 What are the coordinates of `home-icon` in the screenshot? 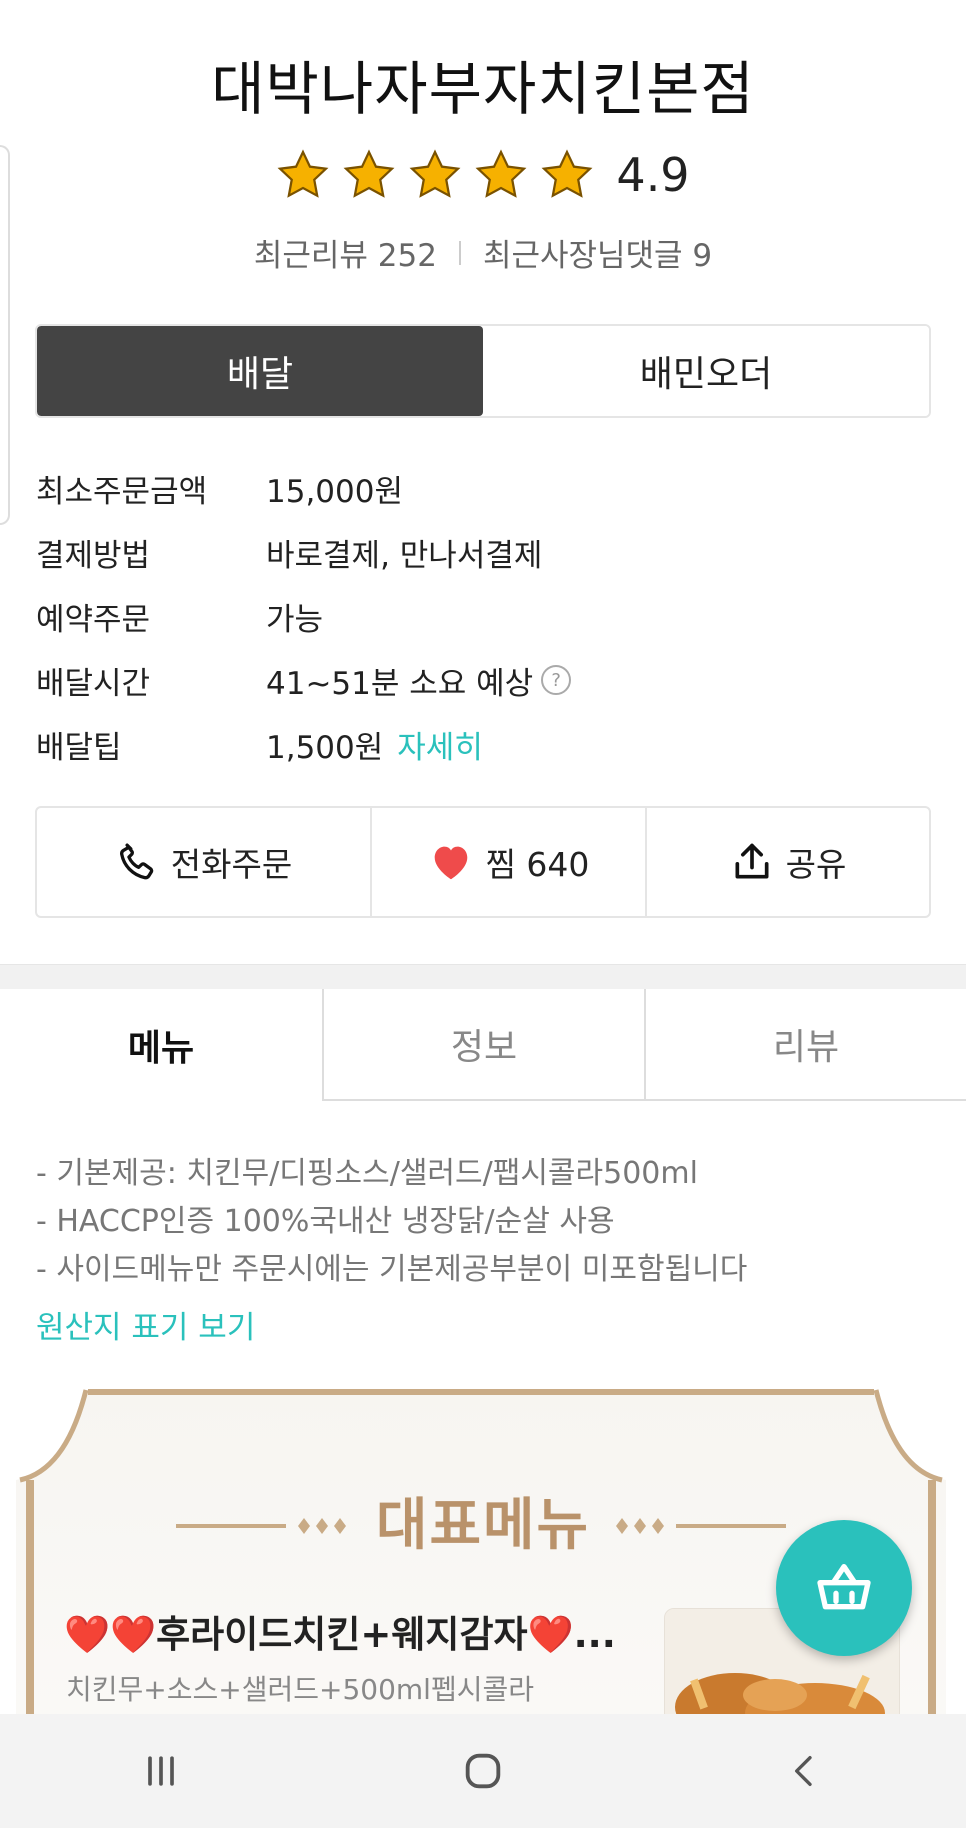 It's located at (483, 1771).